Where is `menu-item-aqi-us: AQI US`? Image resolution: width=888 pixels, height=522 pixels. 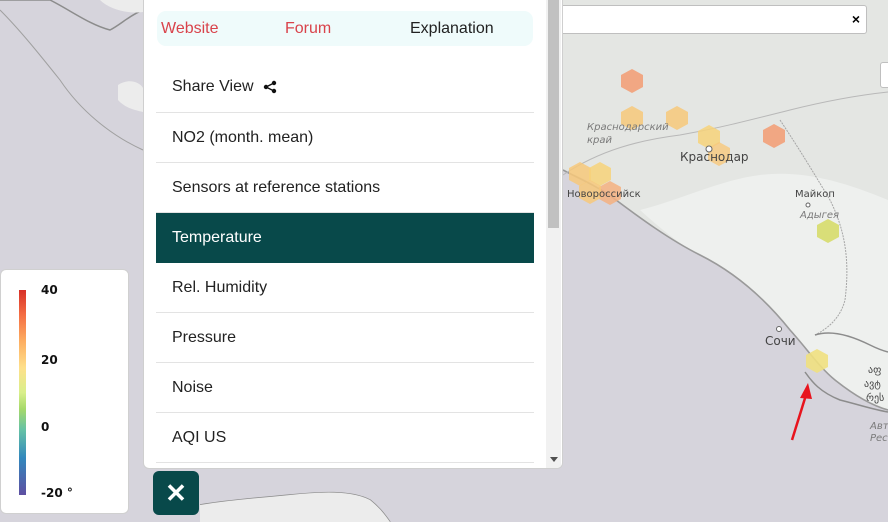
menu-item-aqi-us: AQI US is located at coordinates (345, 438).